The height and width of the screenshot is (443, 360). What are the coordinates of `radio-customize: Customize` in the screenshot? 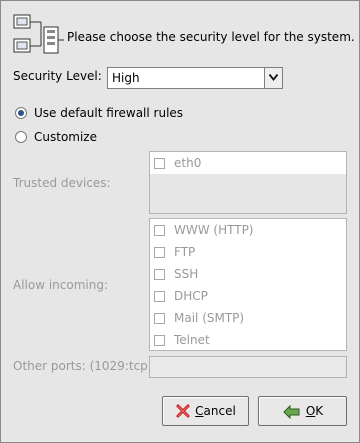 It's located at (56, 137).